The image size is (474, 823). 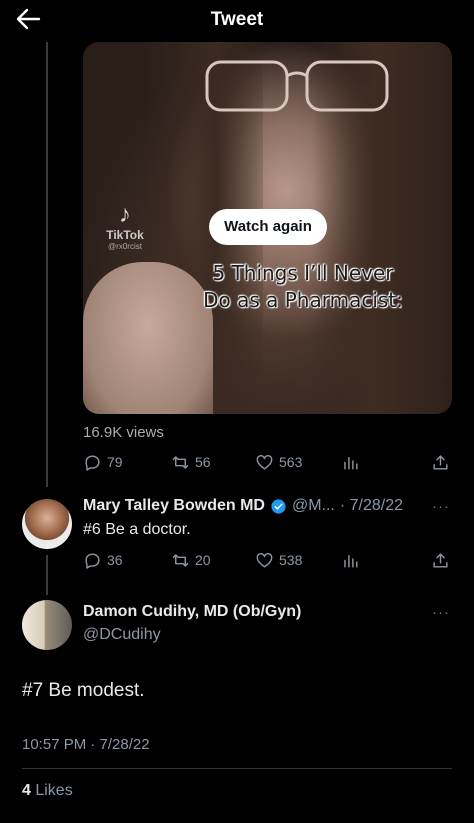 What do you see at coordinates (83, 690) in the screenshot?
I see `tweet-text: #7 Be modest.` at bounding box center [83, 690].